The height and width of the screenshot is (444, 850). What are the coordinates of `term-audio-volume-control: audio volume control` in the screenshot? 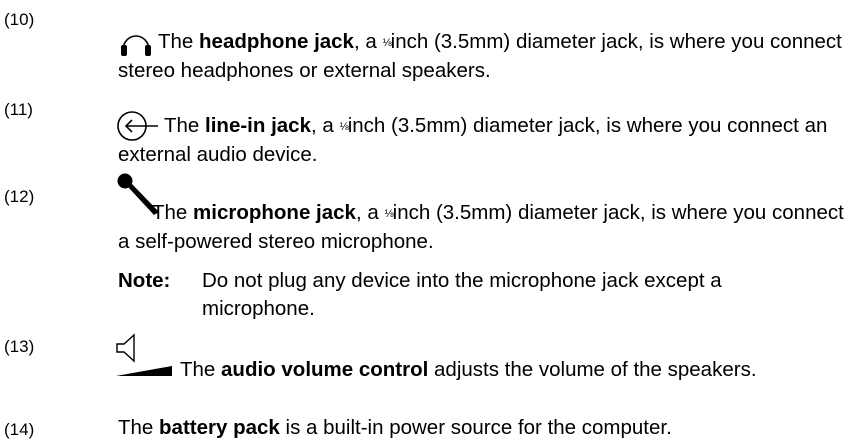 It's located at (325, 369).